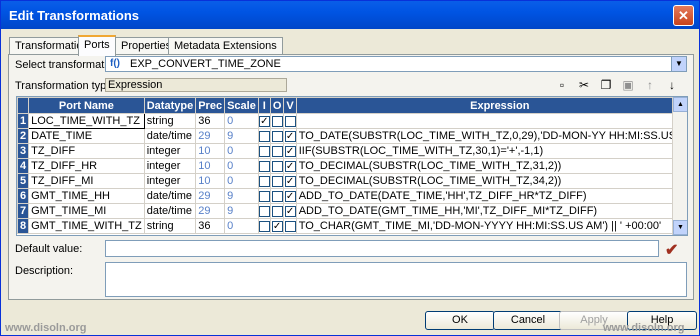 Image resolution: width=700 pixels, height=336 pixels. Describe the element at coordinates (683, 15) in the screenshot. I see `close-icon: ✕` at that location.